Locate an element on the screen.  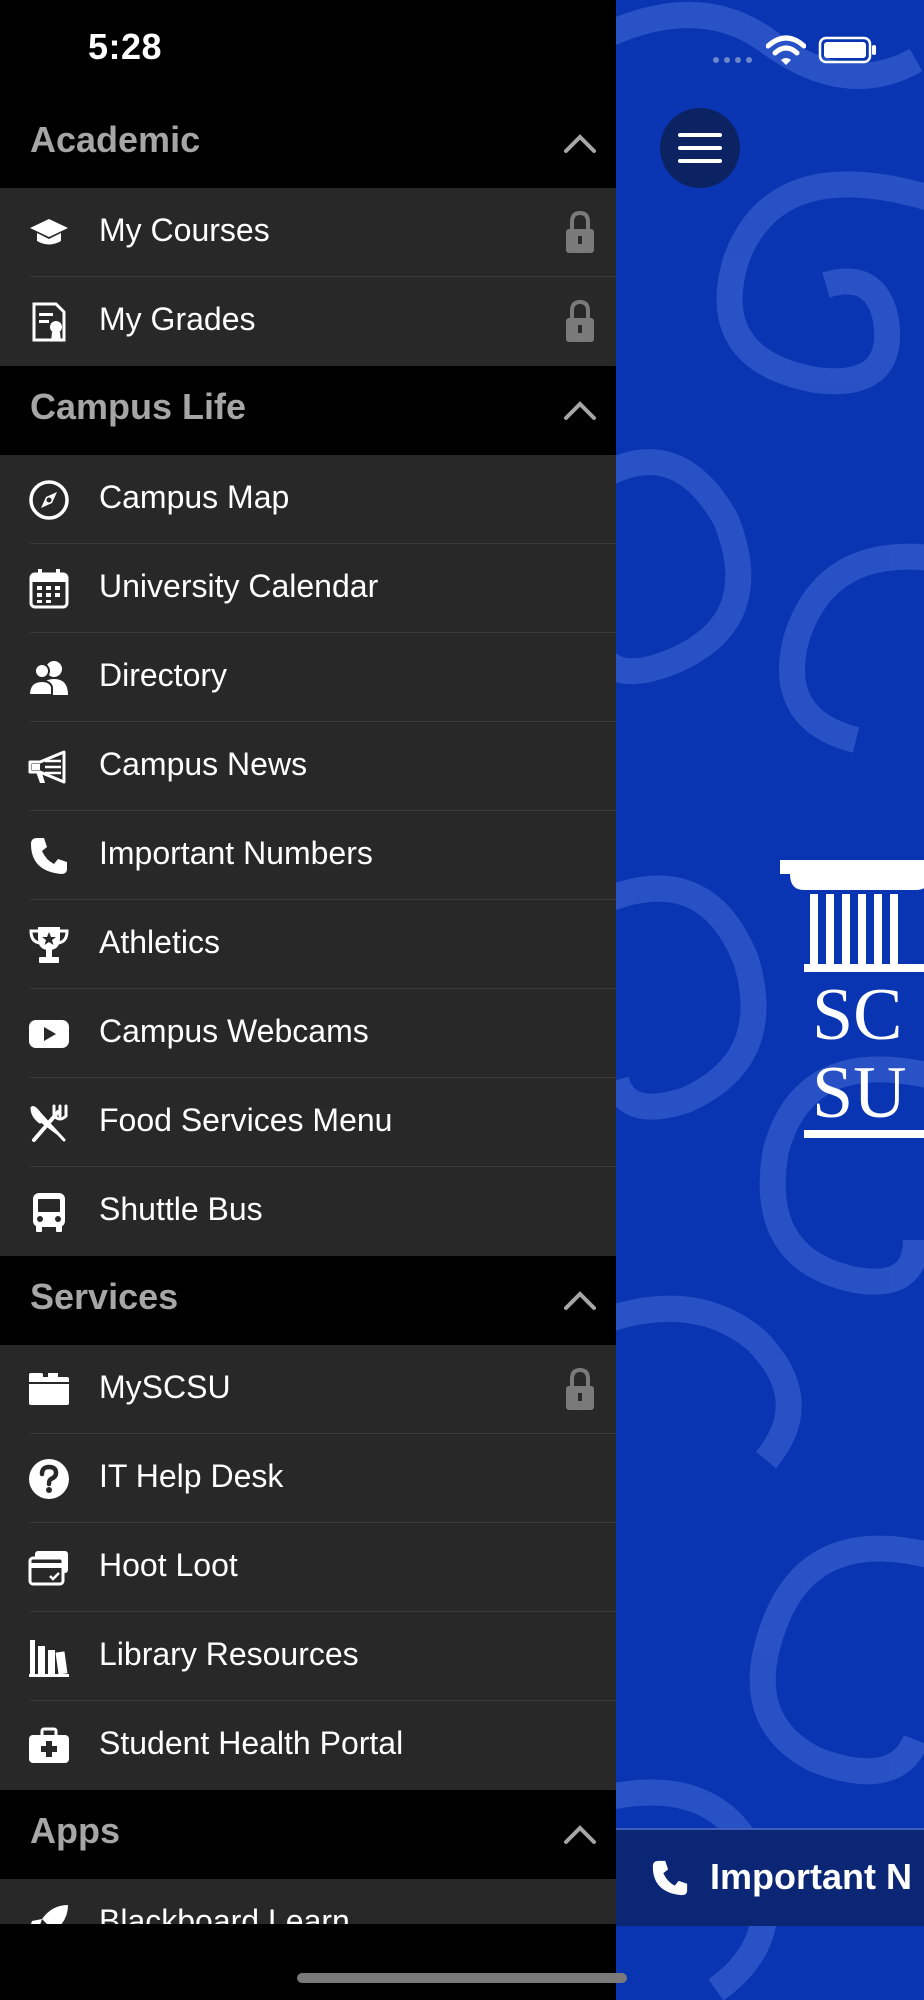
calendar-icon is located at coordinates (49, 589).